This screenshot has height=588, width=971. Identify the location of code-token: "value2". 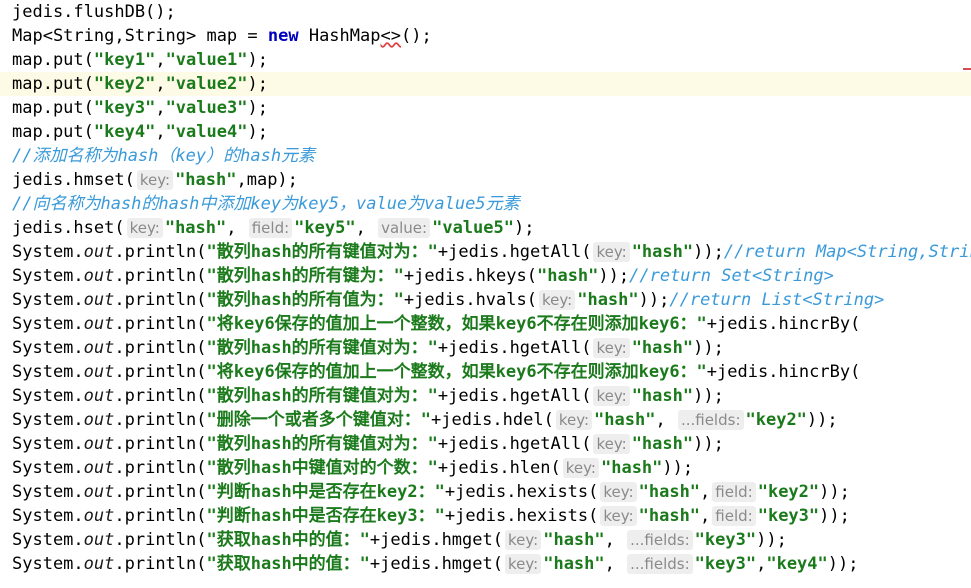
(206, 84).